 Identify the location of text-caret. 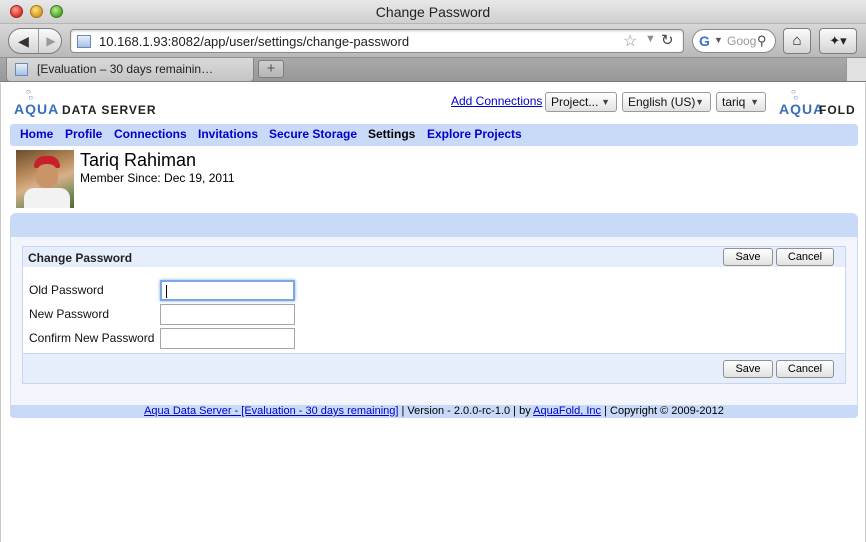
(166, 291).